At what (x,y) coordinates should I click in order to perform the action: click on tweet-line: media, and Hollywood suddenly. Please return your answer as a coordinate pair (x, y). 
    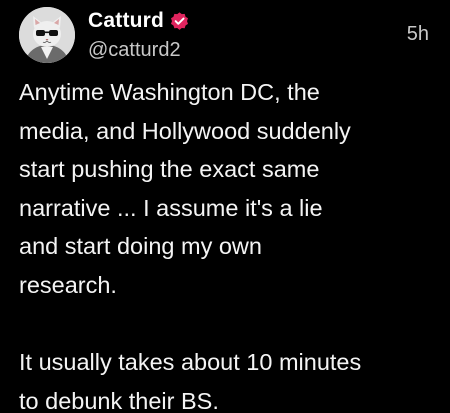
    Looking at the image, I should click on (185, 130).